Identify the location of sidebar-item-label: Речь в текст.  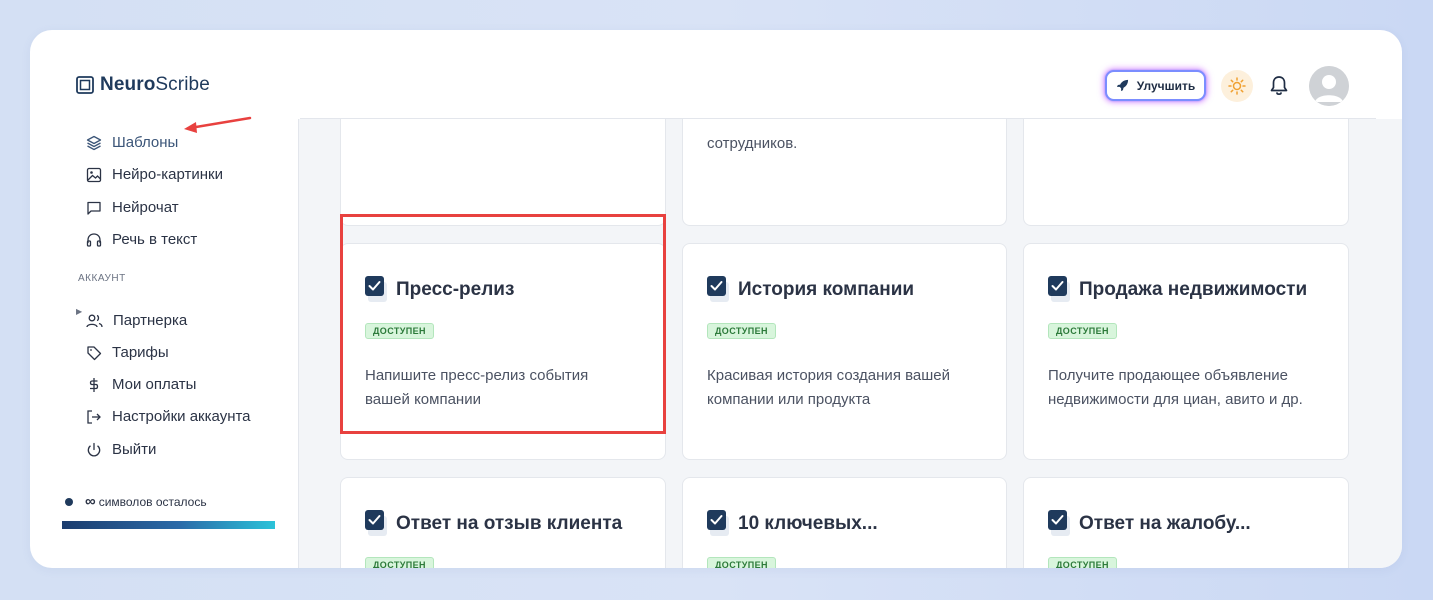
(155, 239).